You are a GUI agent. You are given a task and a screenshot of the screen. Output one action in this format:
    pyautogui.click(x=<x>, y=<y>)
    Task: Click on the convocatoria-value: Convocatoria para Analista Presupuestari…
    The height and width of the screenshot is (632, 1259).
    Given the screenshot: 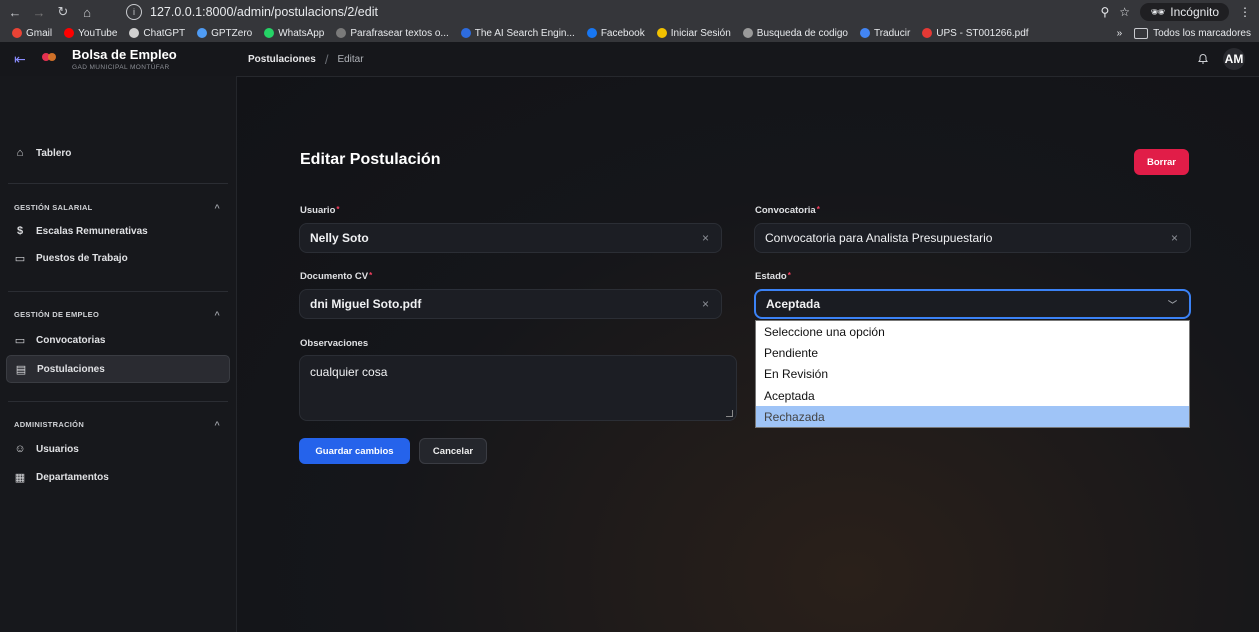 What is the action you would take?
    pyautogui.click(x=879, y=238)
    